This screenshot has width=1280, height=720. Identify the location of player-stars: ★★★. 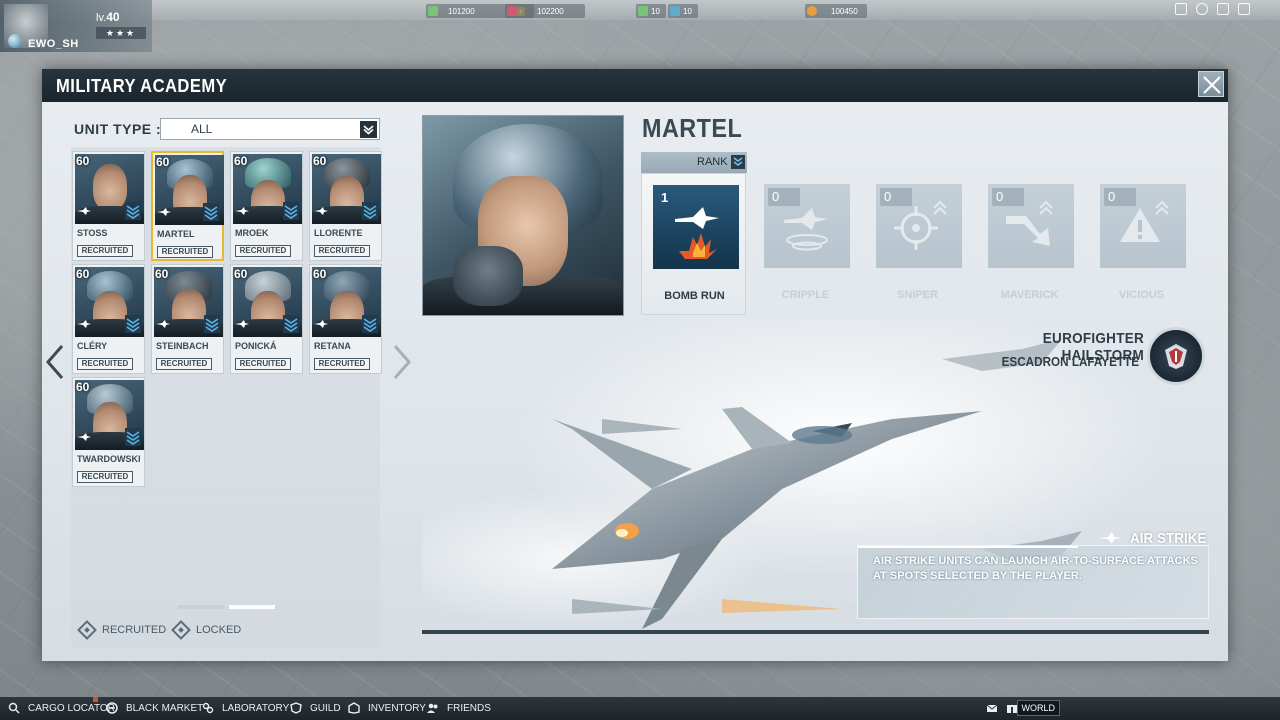
(121, 33).